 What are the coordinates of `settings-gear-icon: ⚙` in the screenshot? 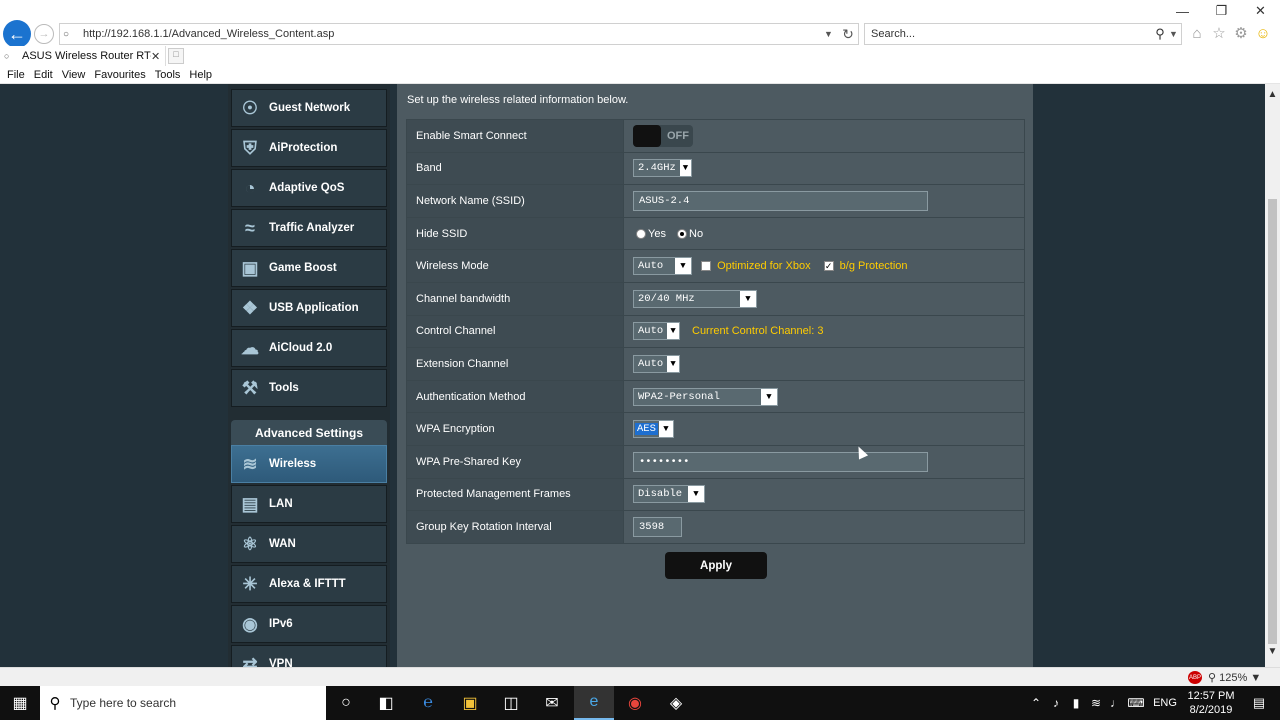 It's located at (1241, 33).